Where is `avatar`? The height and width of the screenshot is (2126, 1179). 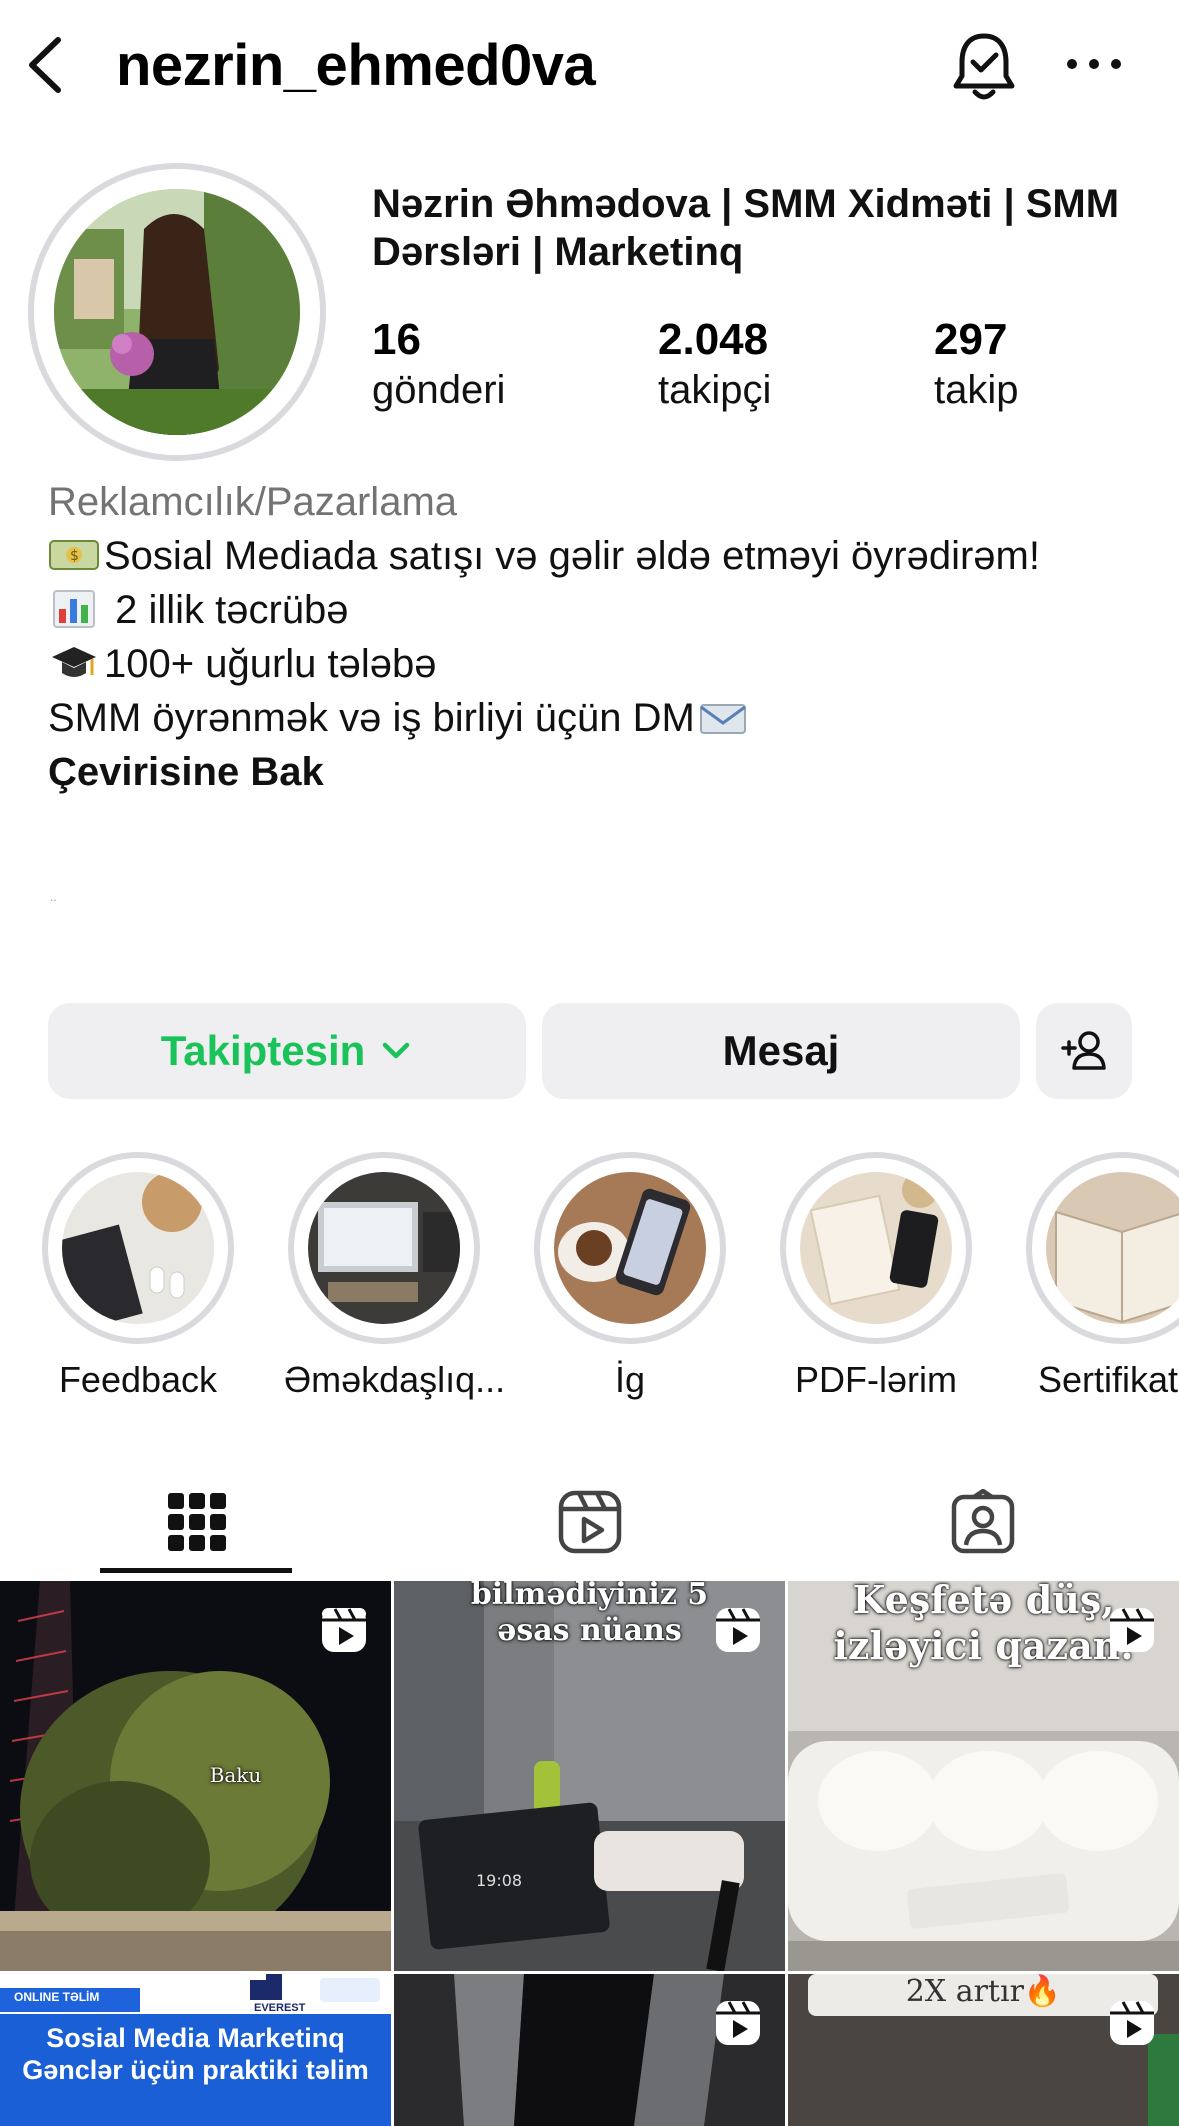 avatar is located at coordinates (177, 312).